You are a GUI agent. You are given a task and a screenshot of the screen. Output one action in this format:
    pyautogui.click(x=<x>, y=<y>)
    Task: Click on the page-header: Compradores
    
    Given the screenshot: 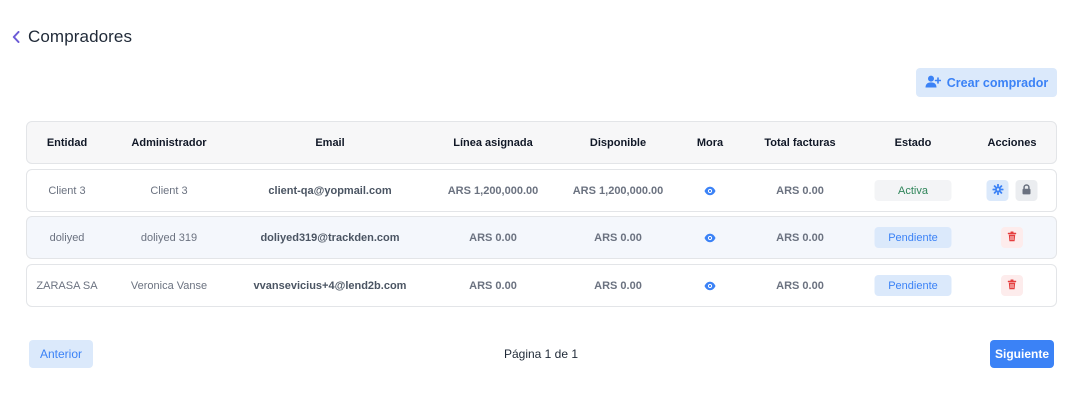 What is the action you would take?
    pyautogui.click(x=72, y=37)
    